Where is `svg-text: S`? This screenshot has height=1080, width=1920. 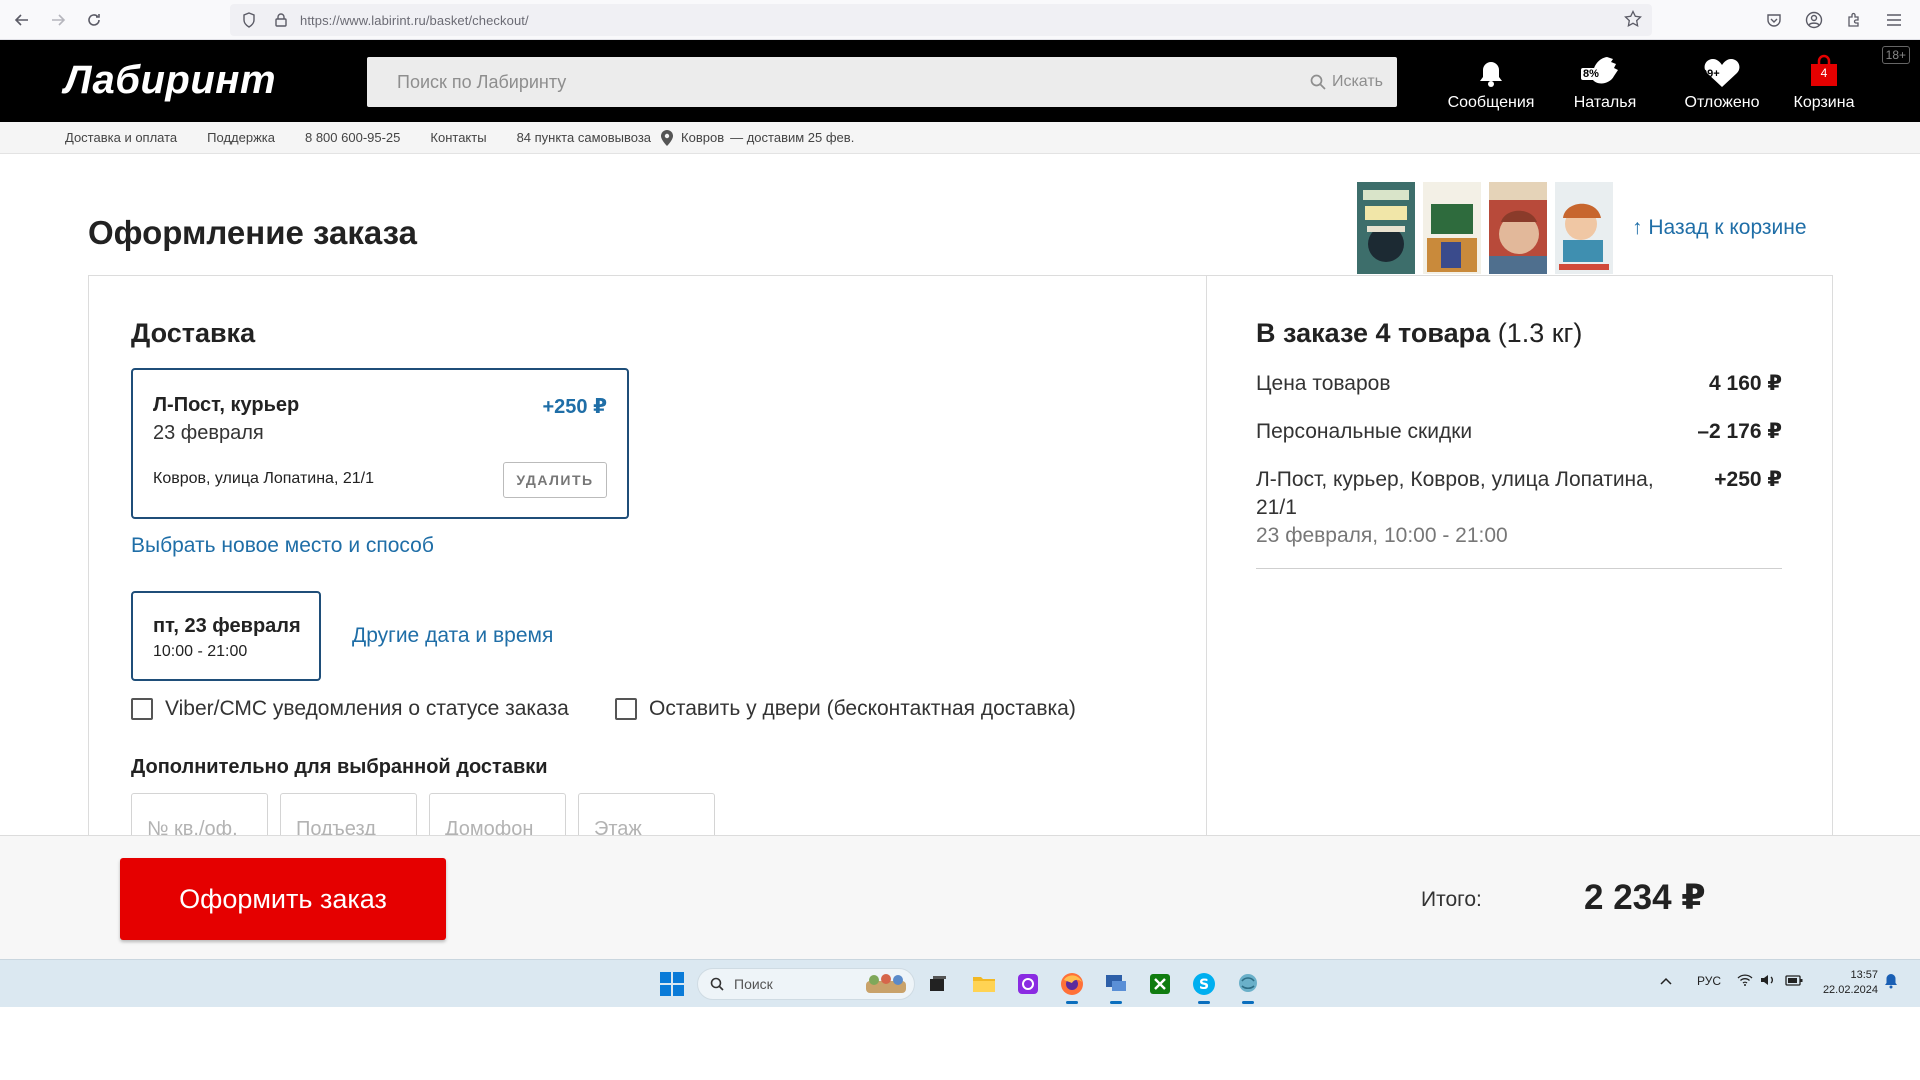 svg-text: S is located at coordinates (1204, 985).